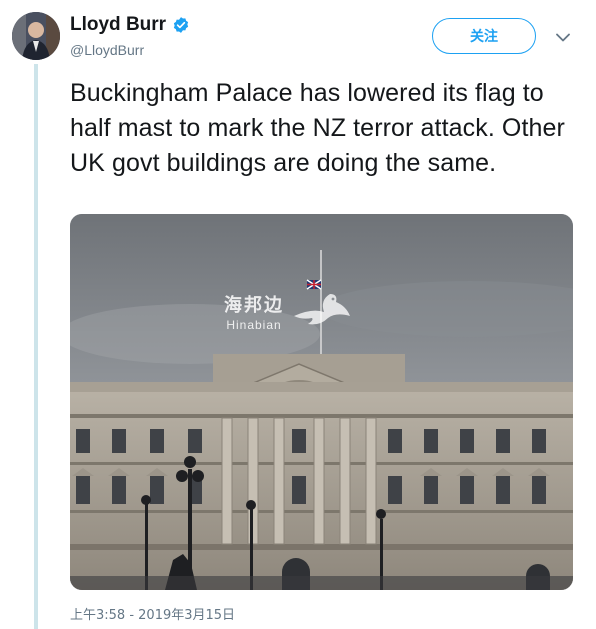 The image size is (596, 629). Describe the element at coordinates (36, 346) in the screenshot. I see `thread-line` at that location.